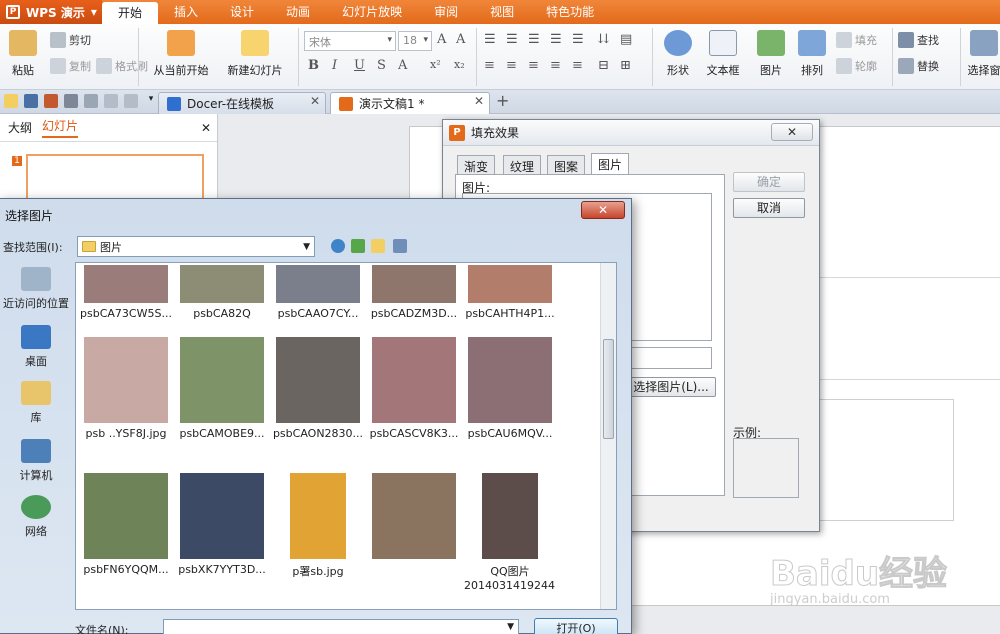  I want to click on number-list-icon: ☰, so click(512, 39).